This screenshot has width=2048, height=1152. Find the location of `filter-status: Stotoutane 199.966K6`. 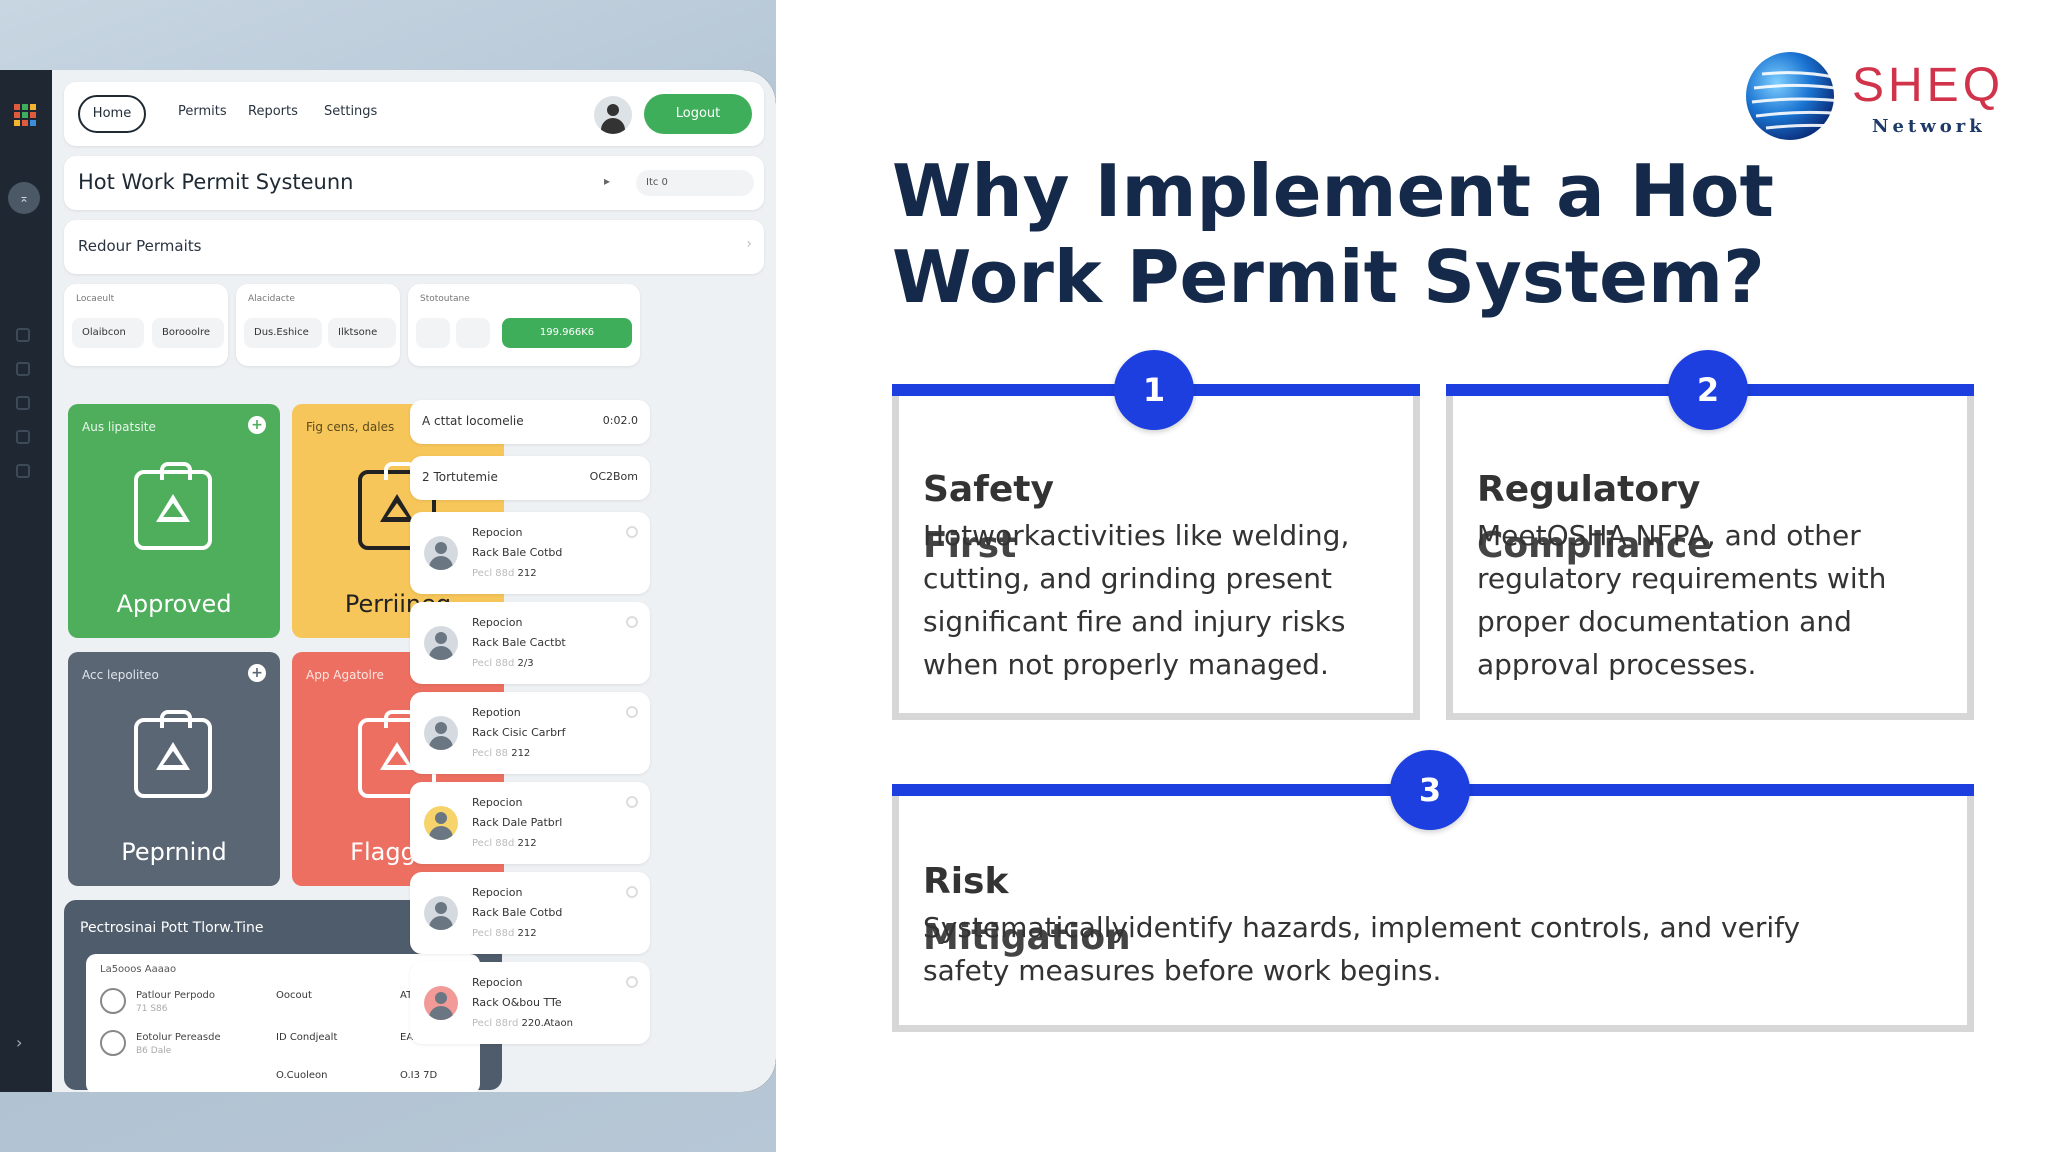

filter-status: Stotoutane 199.966K6 is located at coordinates (524, 325).